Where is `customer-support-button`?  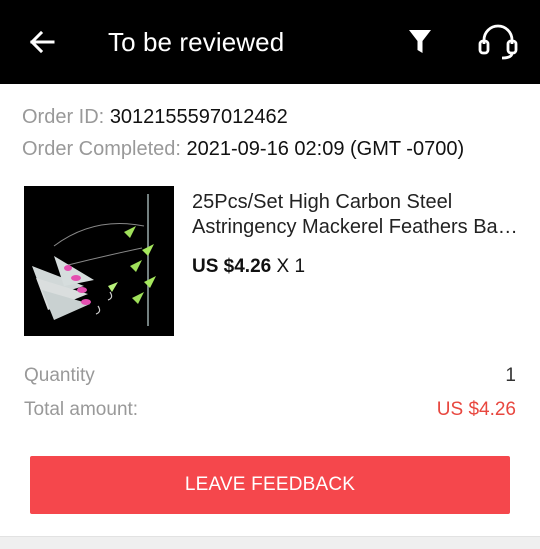 customer-support-button is located at coordinates (498, 42).